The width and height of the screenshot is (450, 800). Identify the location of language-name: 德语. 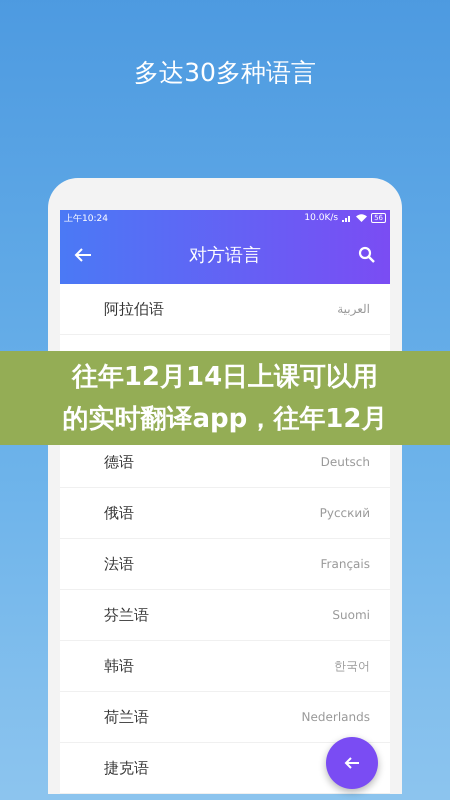
(119, 462).